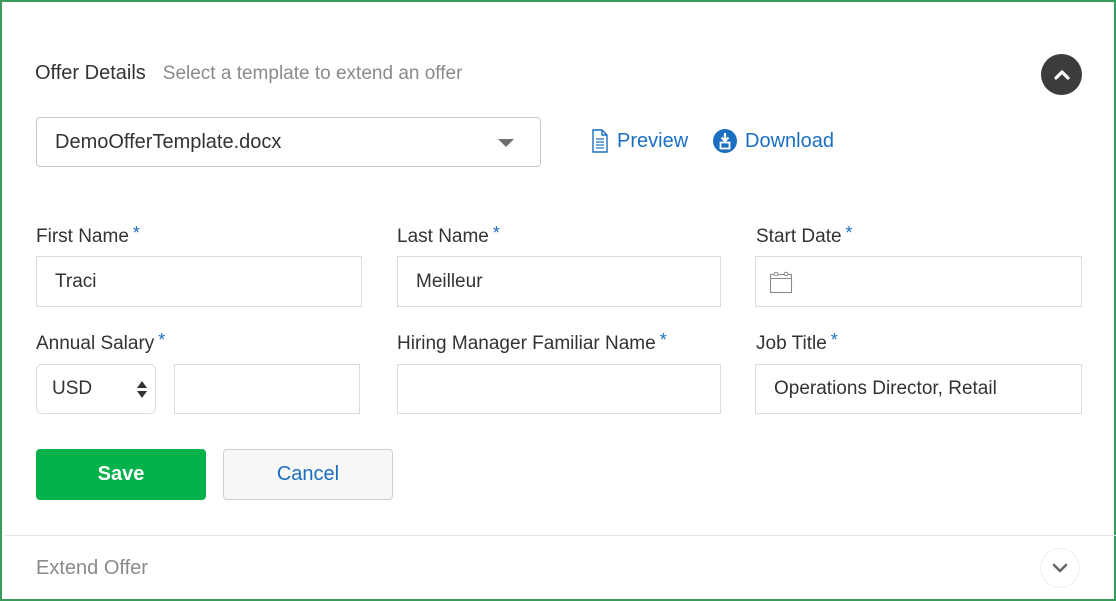 The image size is (1116, 601). What do you see at coordinates (168, 141) in the screenshot?
I see `template-select-value: DemoOfferTemplate.docx` at bounding box center [168, 141].